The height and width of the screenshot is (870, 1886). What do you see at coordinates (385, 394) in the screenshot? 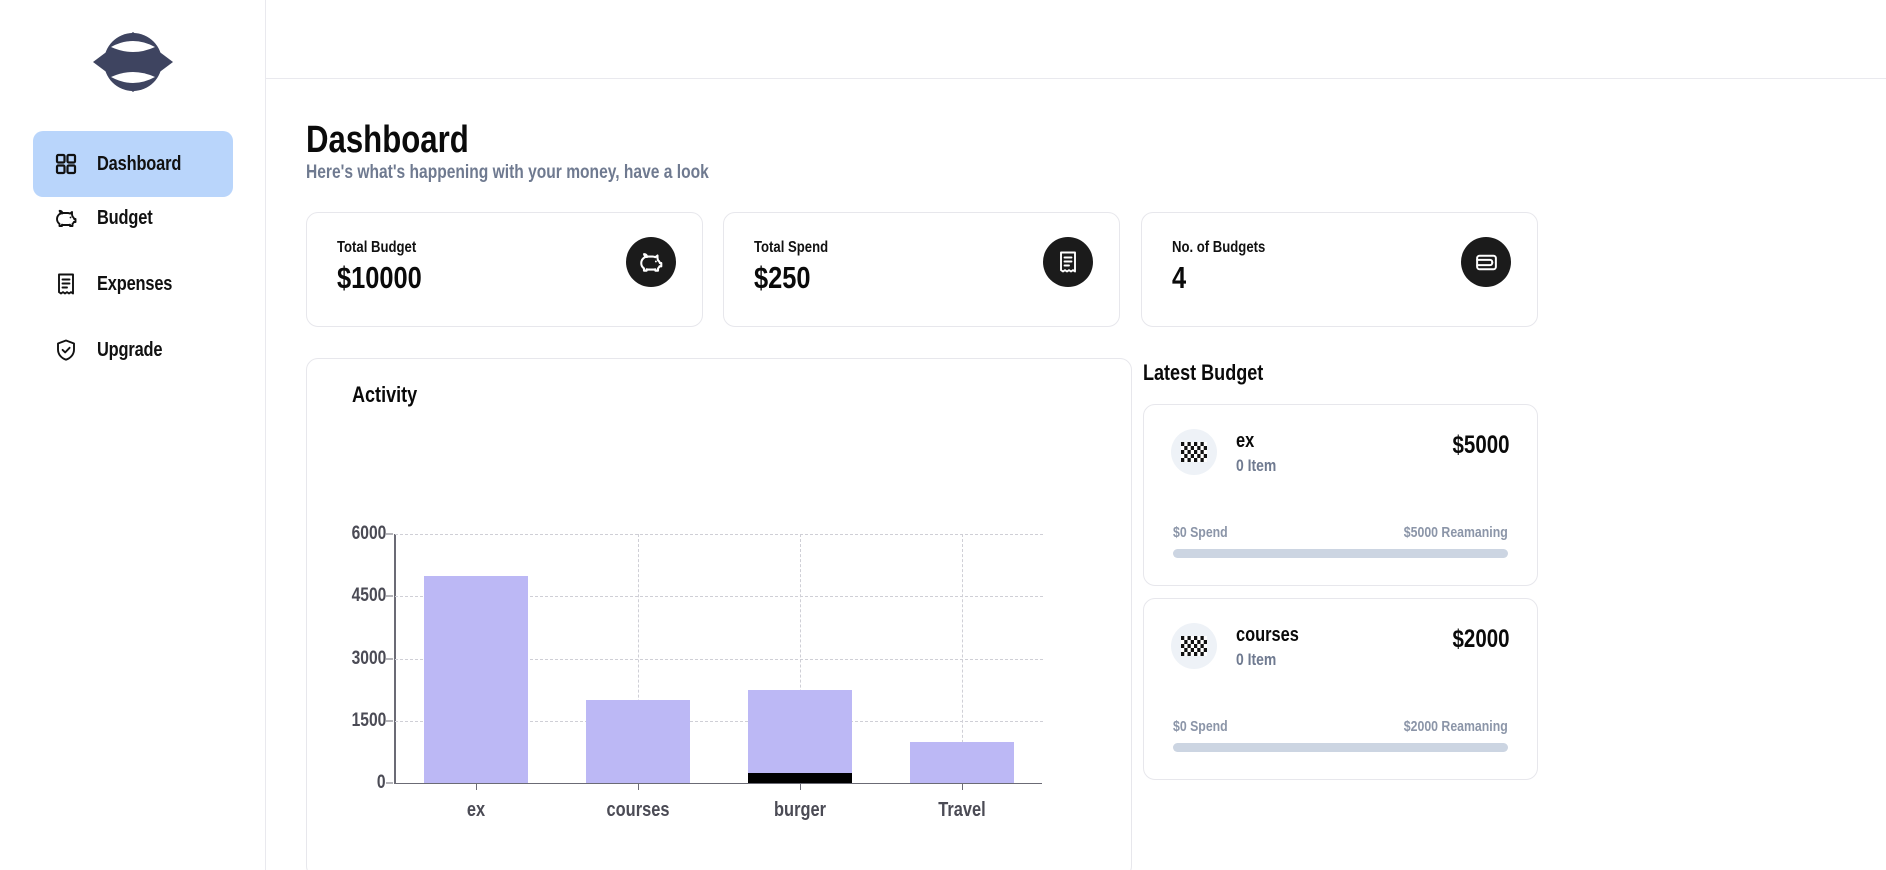
I see `chart-title: Activity` at bounding box center [385, 394].